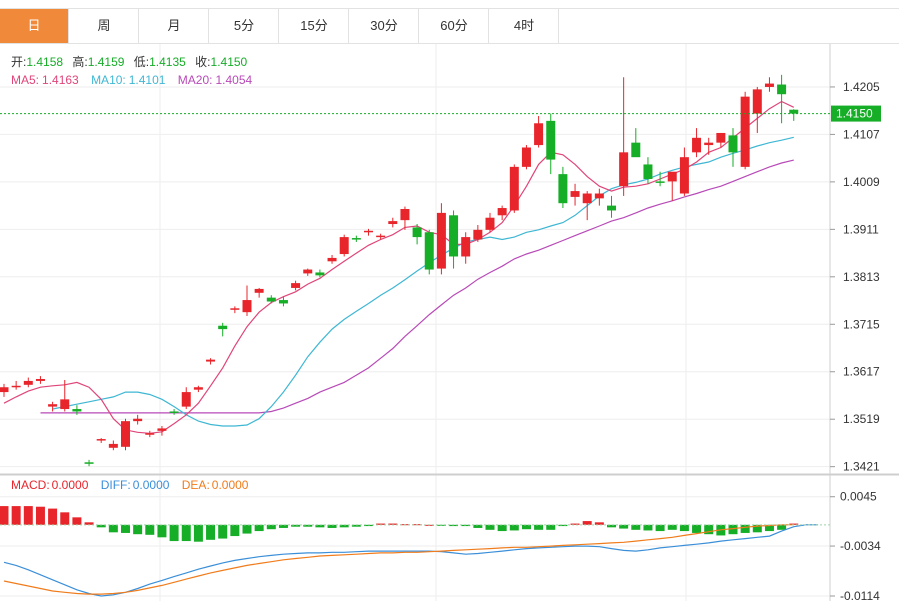  I want to click on y-tick-label: -0.0114, so click(860, 595).